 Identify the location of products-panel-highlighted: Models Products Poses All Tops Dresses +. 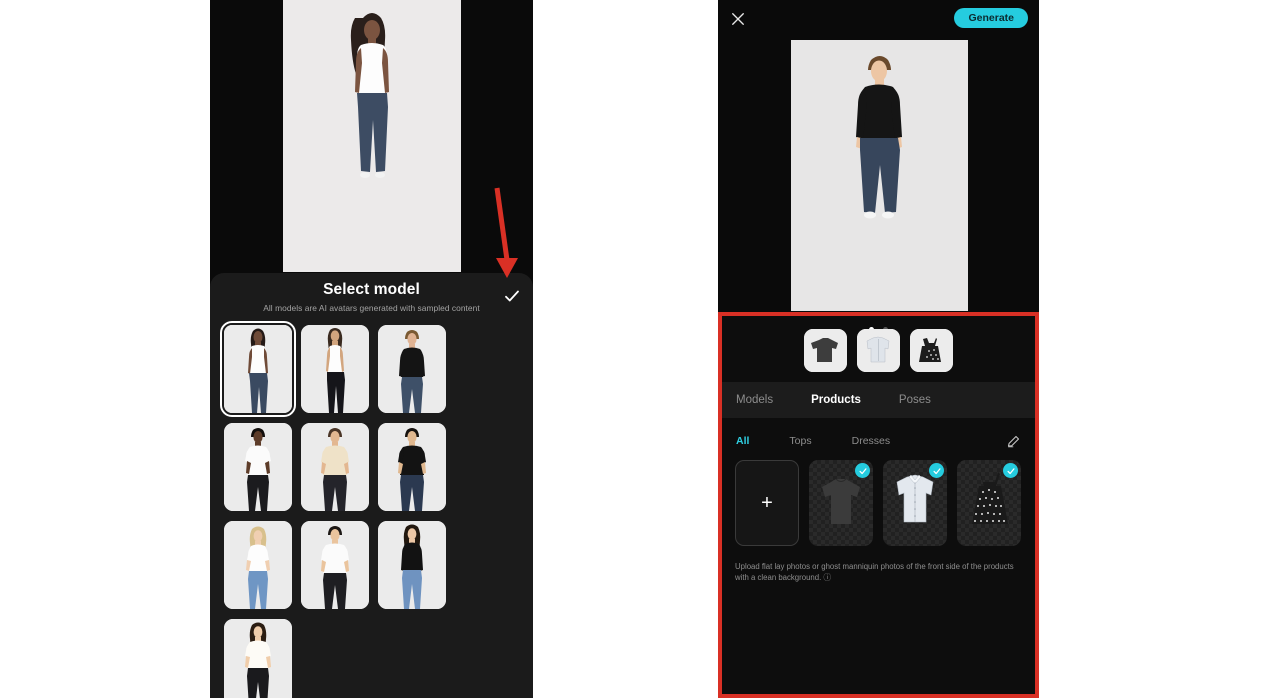
(878, 505).